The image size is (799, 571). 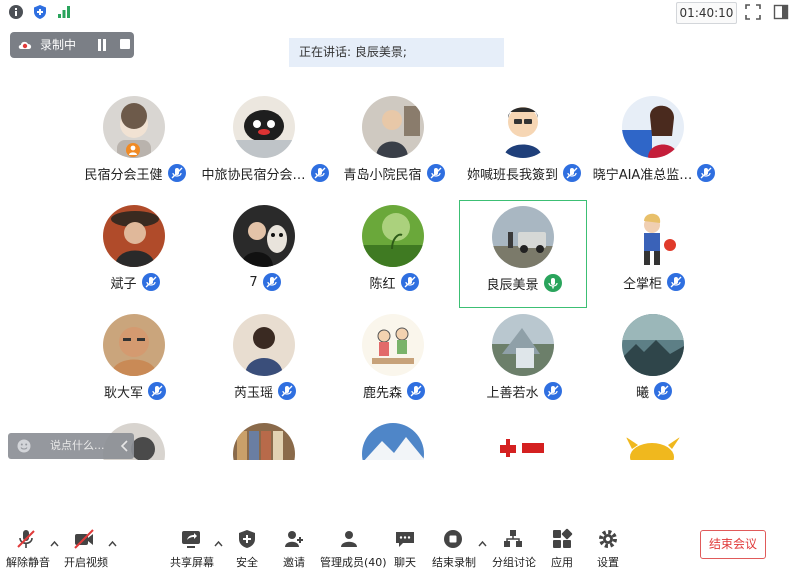 What do you see at coordinates (654, 254) in the screenshot?
I see `participant-tile: 仝掌柜` at bounding box center [654, 254].